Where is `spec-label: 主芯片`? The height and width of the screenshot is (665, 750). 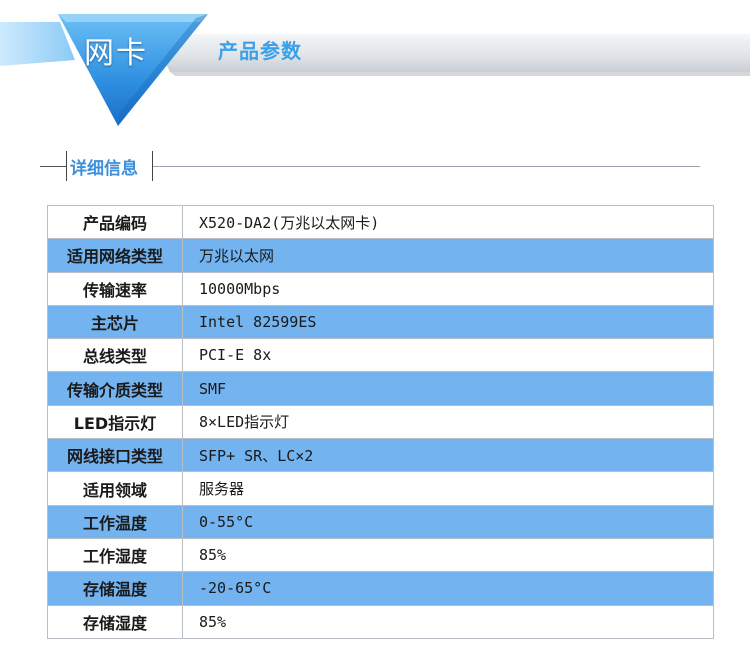 spec-label: 主芯片 is located at coordinates (115, 322).